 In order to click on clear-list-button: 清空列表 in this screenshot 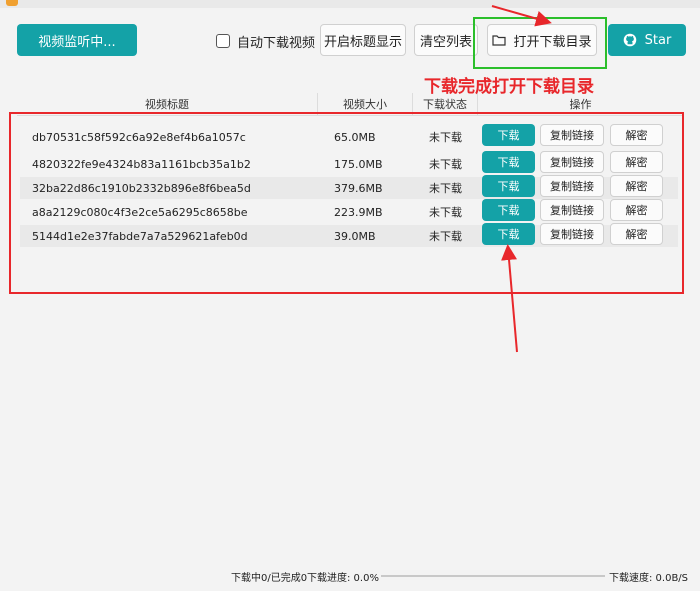, I will do `click(446, 40)`.